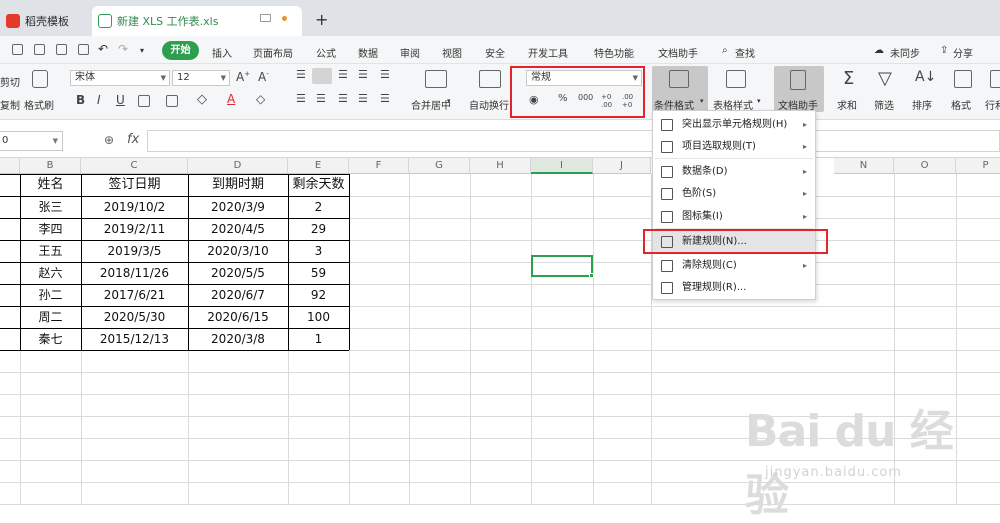 This screenshot has height=523, width=1000. Describe the element at coordinates (622, 166) in the screenshot. I see `column-header-j: J` at that location.